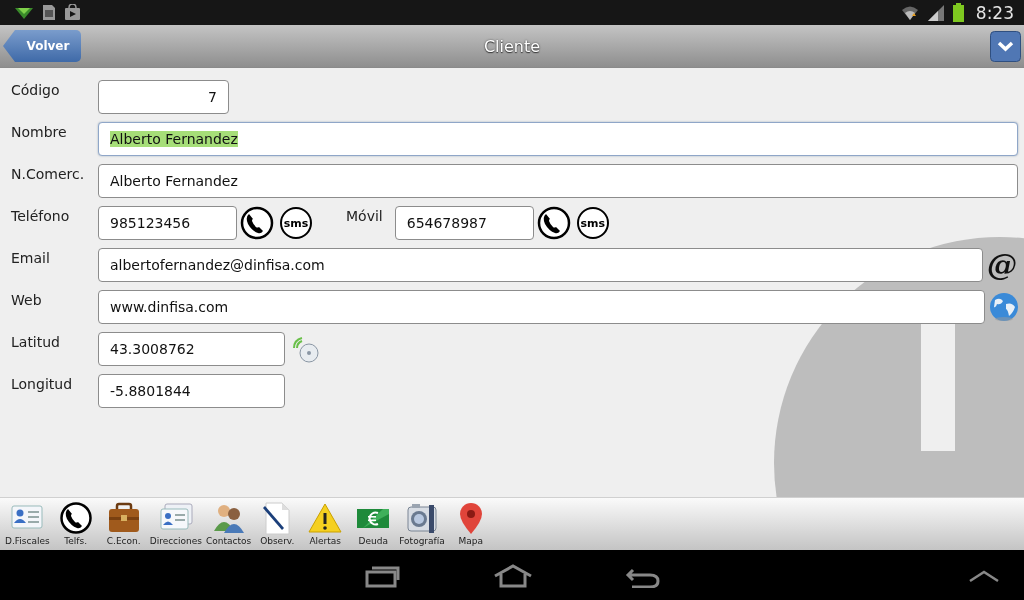 This screenshot has width=1024, height=600. I want to click on toolbar-button: Mapa, so click(470, 523).